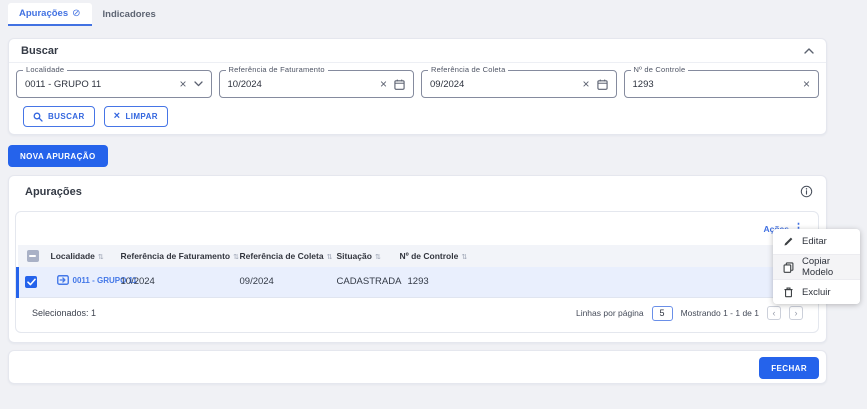 The width and height of the screenshot is (867, 409). Describe the element at coordinates (788, 241) in the screenshot. I see `pencil-icon` at that location.